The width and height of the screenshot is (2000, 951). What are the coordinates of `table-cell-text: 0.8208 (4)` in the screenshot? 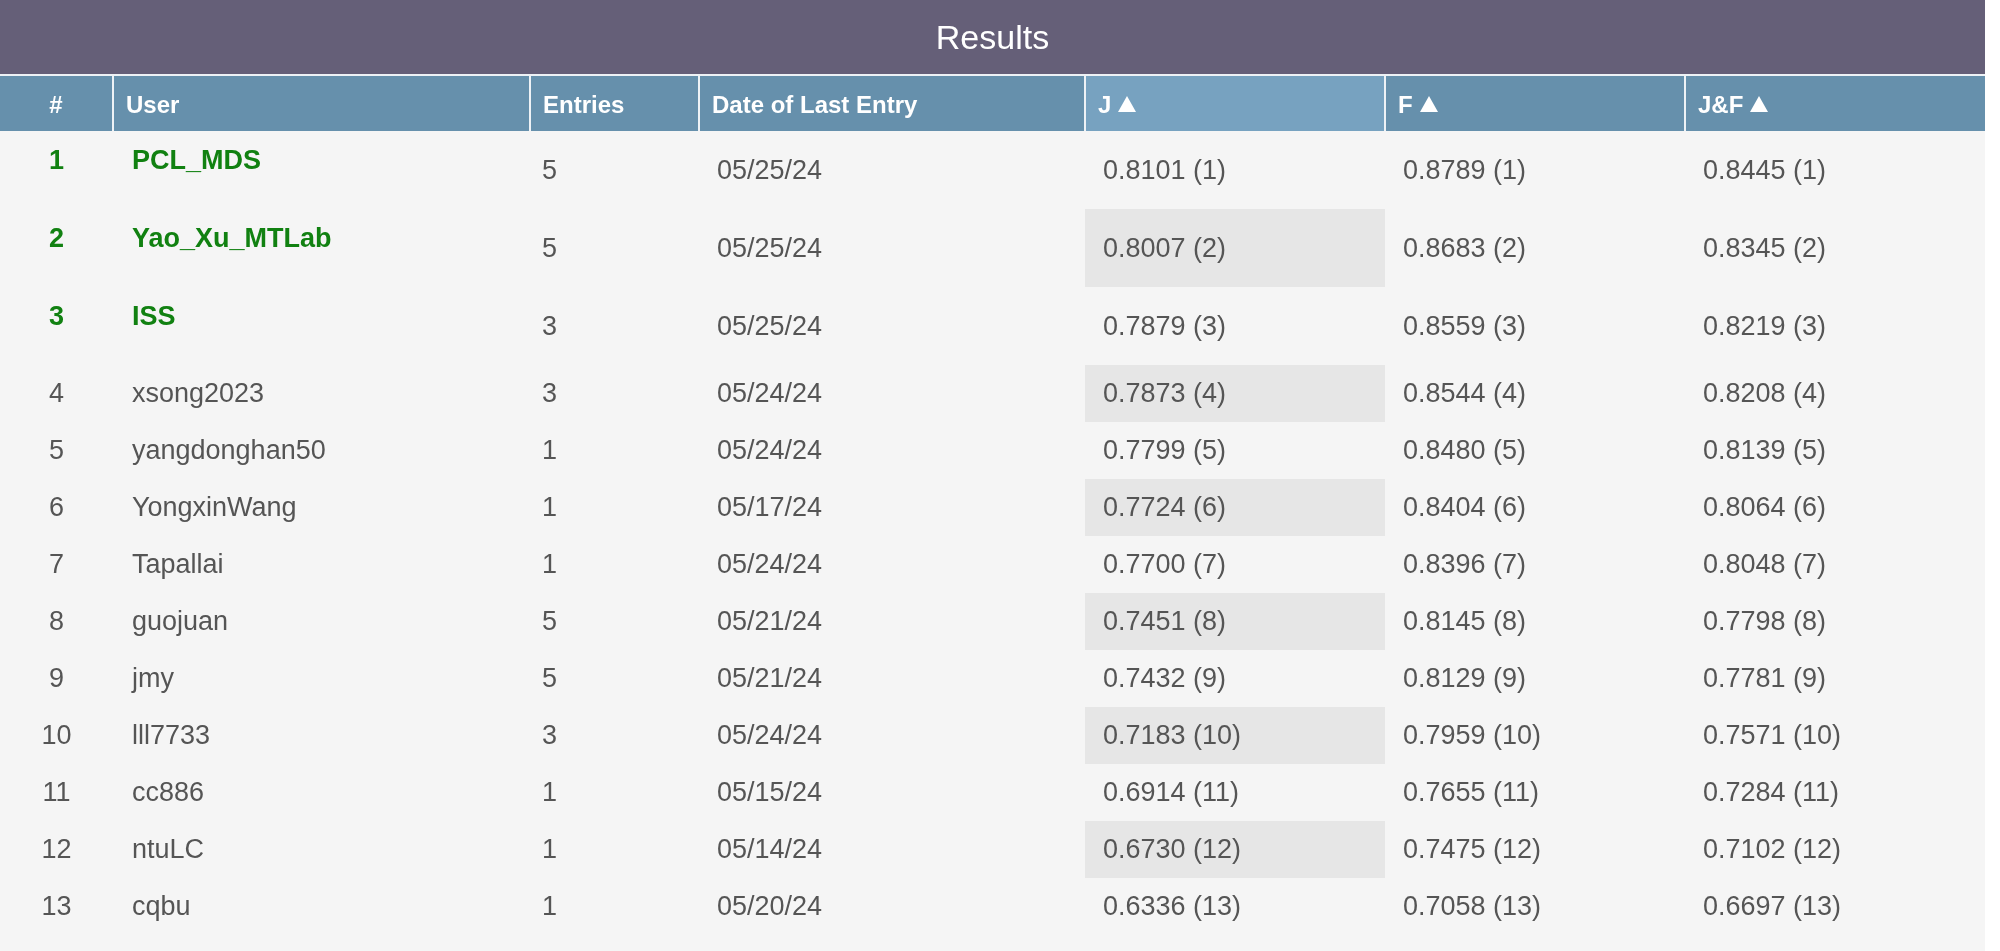 It's located at (1765, 393).